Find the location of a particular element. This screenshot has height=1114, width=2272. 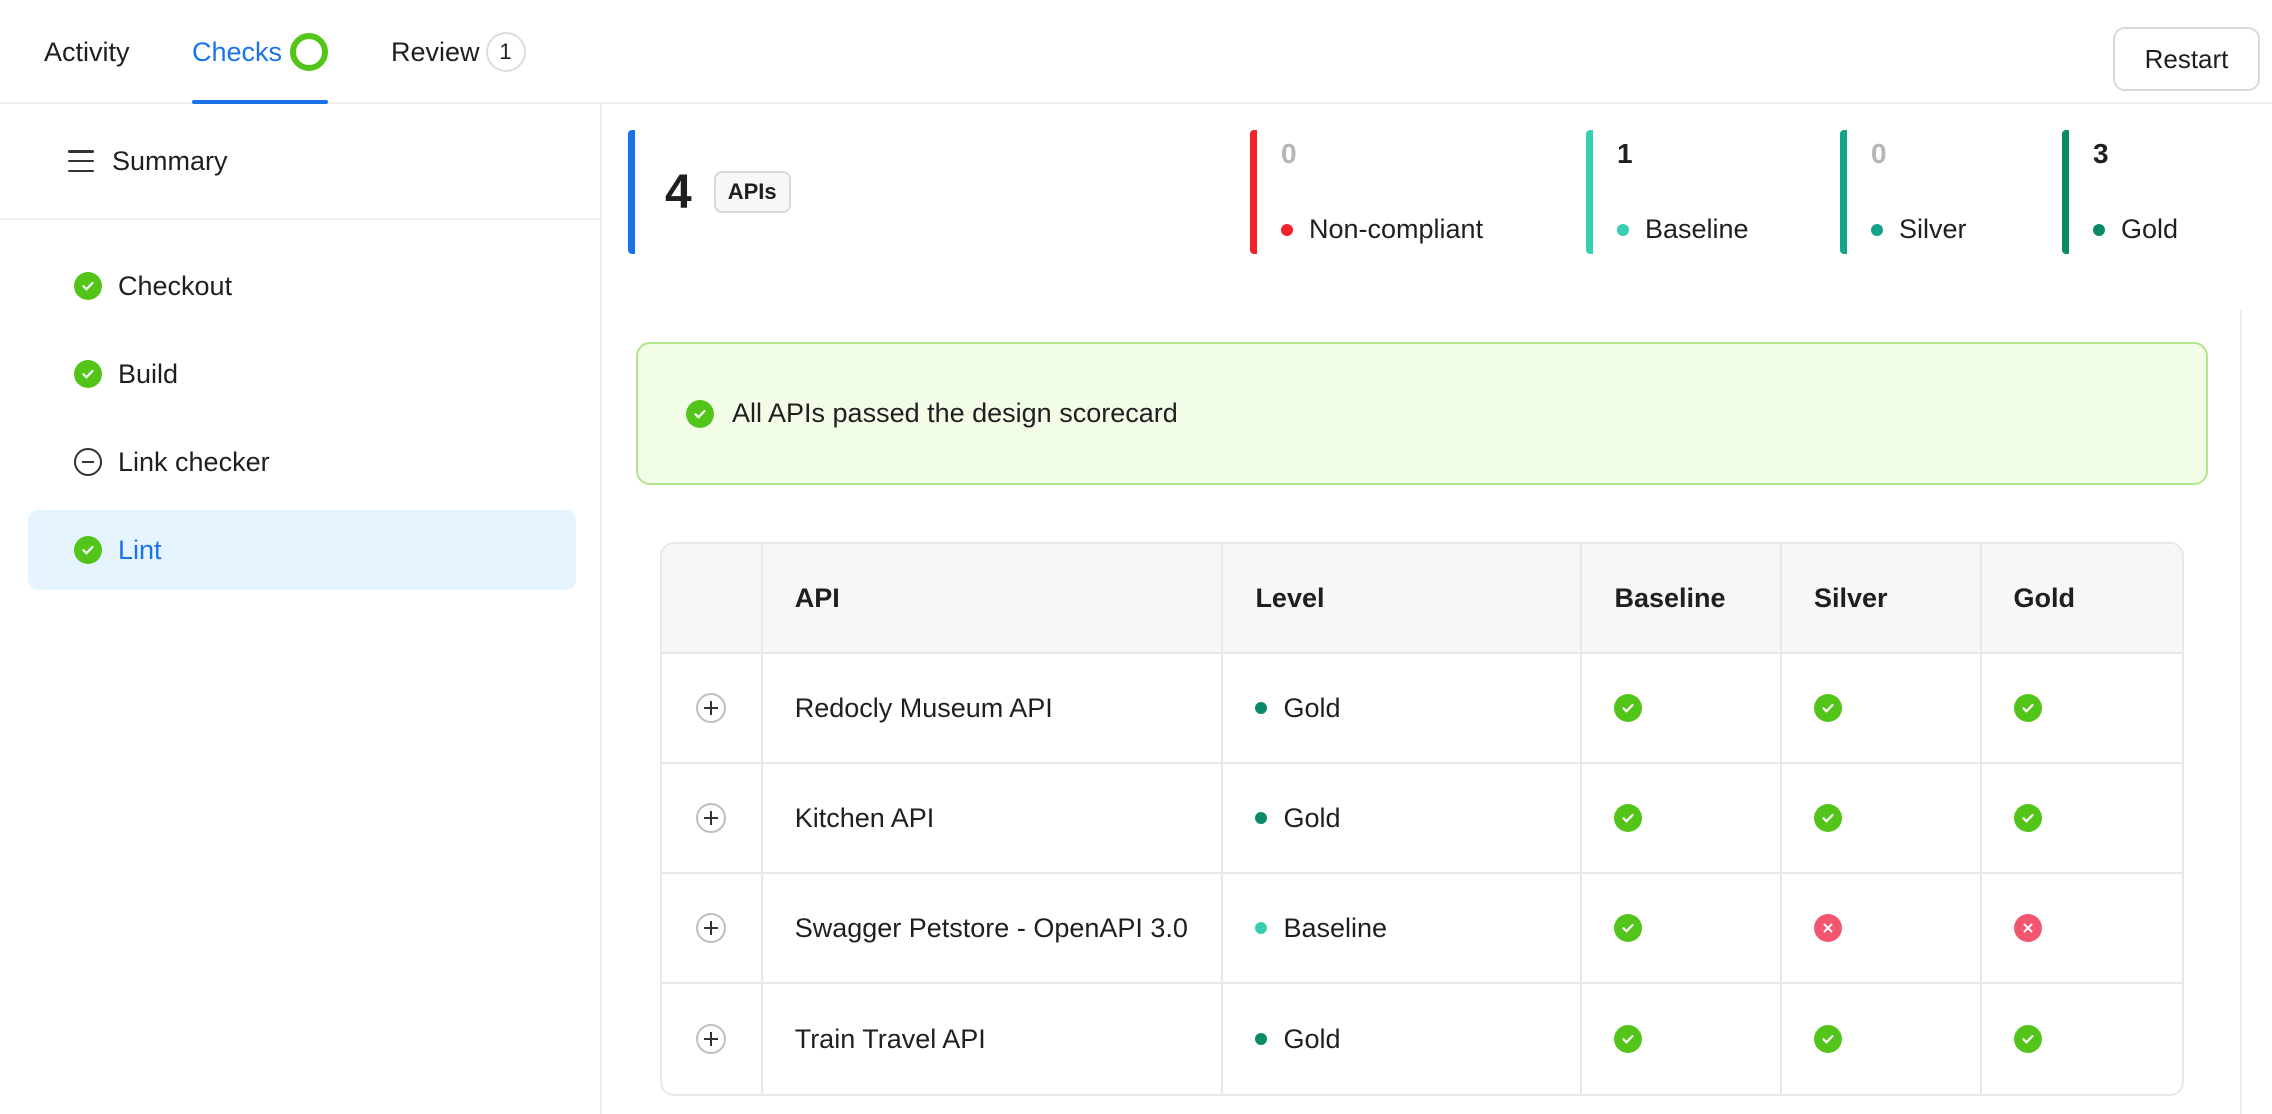

sidebar-item-lint: Lint is located at coordinates (302, 550).